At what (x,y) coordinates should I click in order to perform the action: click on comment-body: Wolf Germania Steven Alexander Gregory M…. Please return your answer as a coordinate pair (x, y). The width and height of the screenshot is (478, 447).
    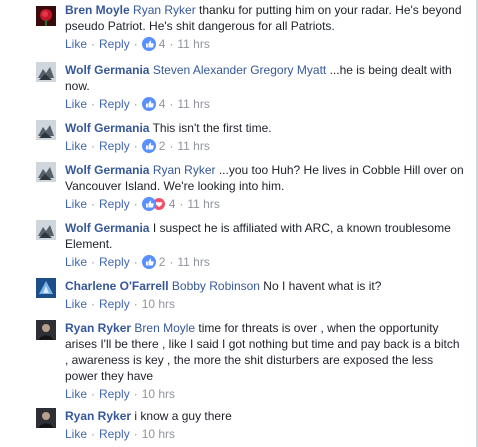
    Looking at the image, I should click on (265, 88).